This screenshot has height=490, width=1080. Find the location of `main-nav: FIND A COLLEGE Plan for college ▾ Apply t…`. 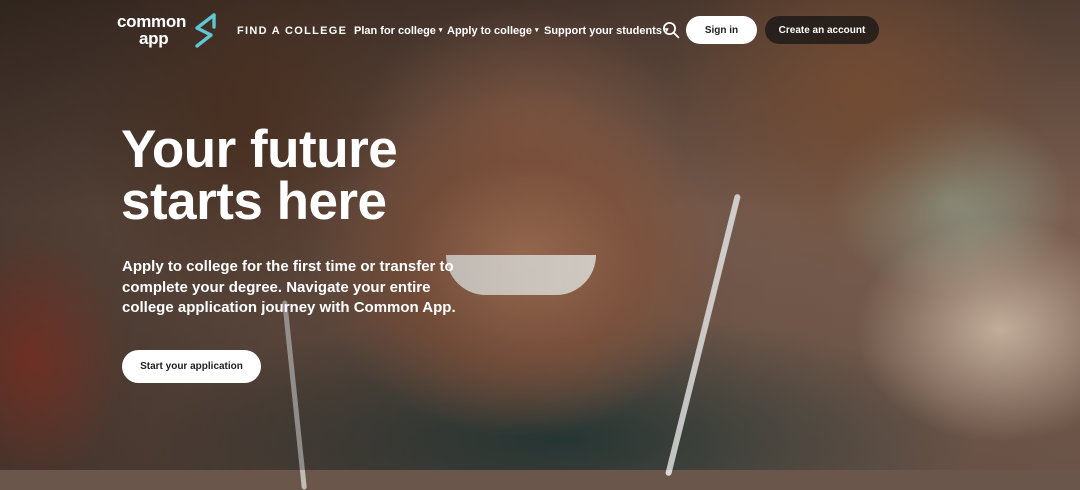

main-nav: FIND A COLLEGE Plan for college ▾ Apply t… is located at coordinates (540, 31).